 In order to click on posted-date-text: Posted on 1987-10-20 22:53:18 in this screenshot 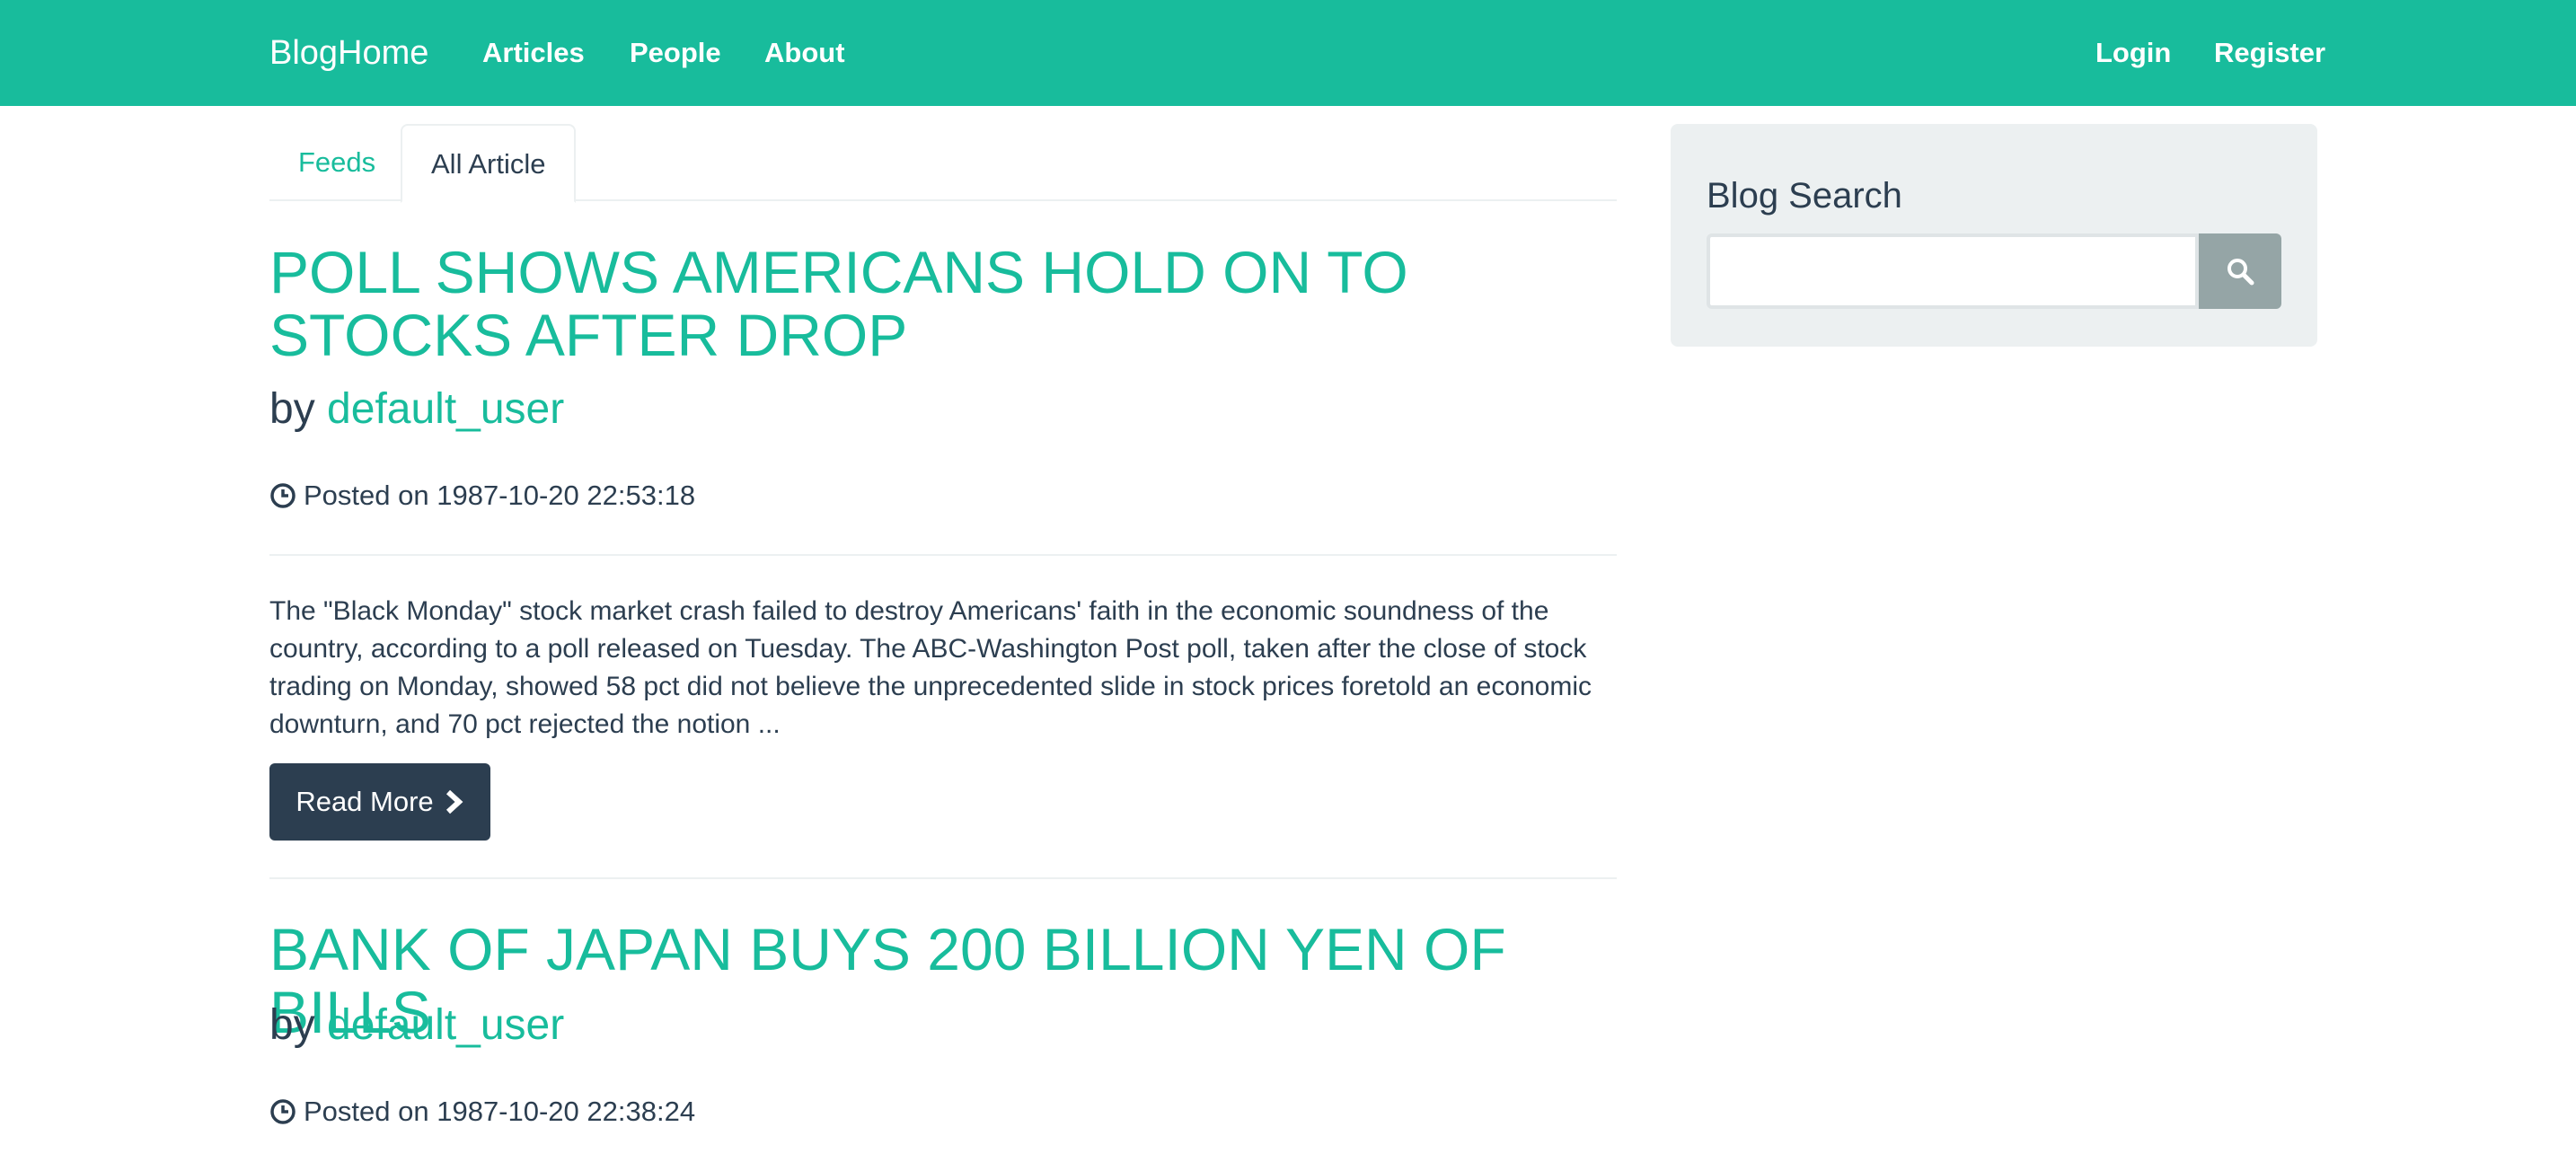, I will do `click(500, 496)`.